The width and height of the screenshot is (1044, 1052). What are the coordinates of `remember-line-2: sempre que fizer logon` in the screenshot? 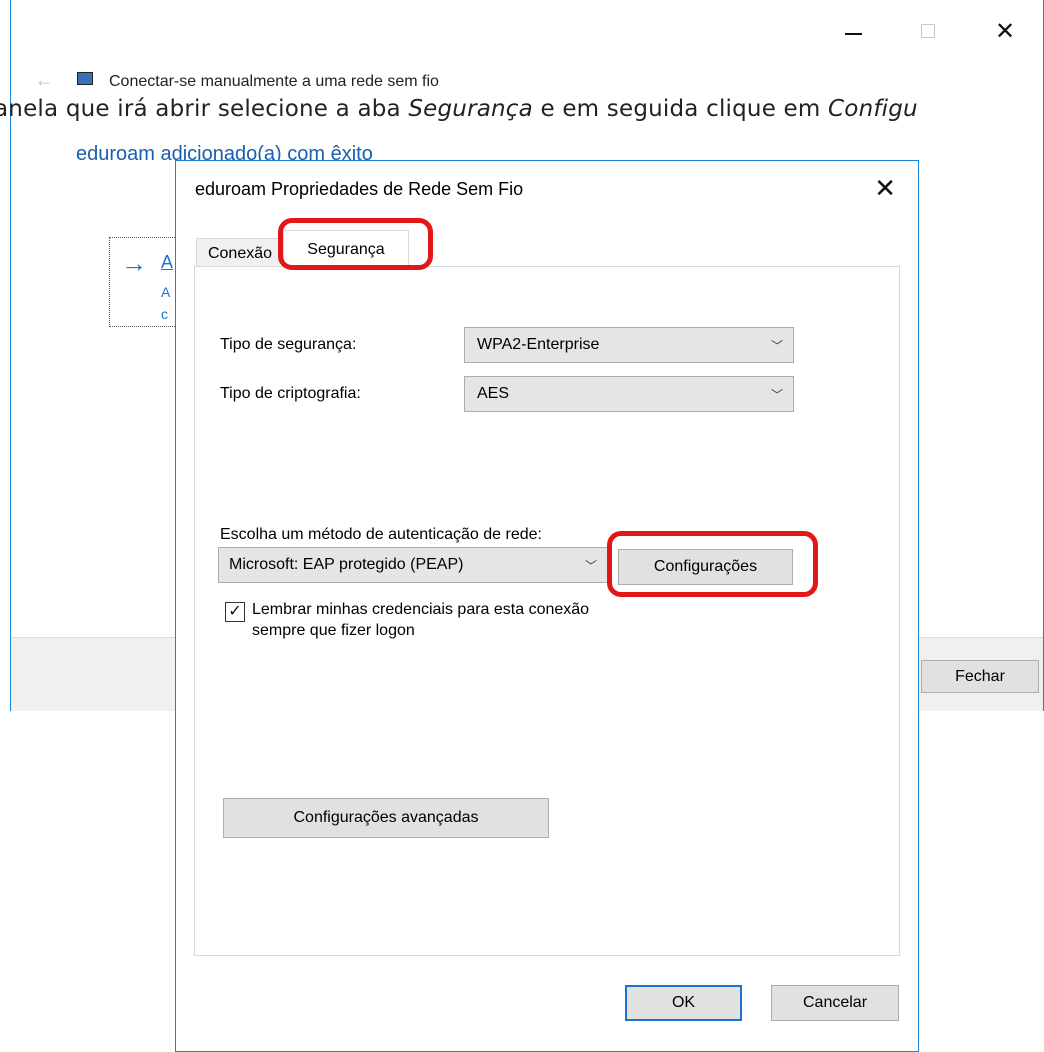 It's located at (333, 630).